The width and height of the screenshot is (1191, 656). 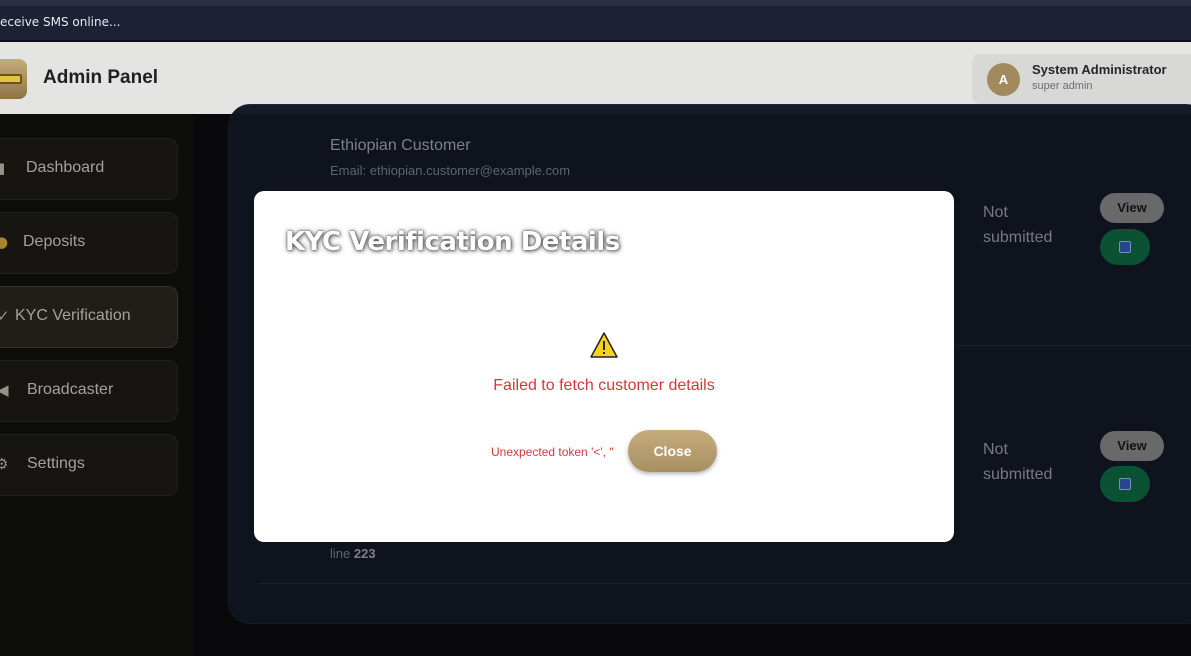 I want to click on error-detail: Unexpected token '<', ", so click(x=552, y=452).